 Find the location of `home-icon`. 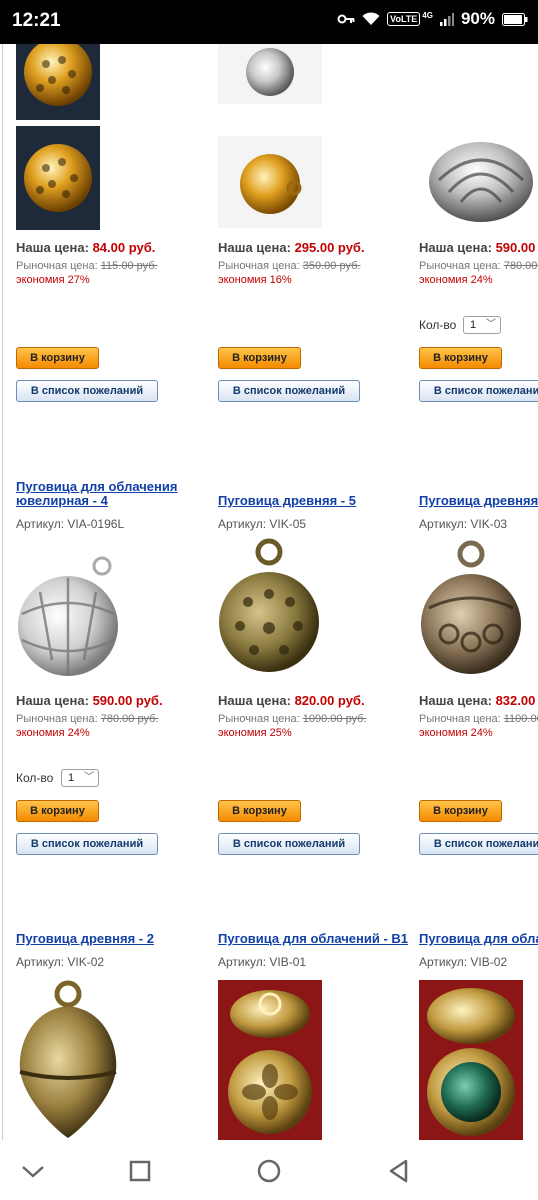

home-icon is located at coordinates (269, 1171).